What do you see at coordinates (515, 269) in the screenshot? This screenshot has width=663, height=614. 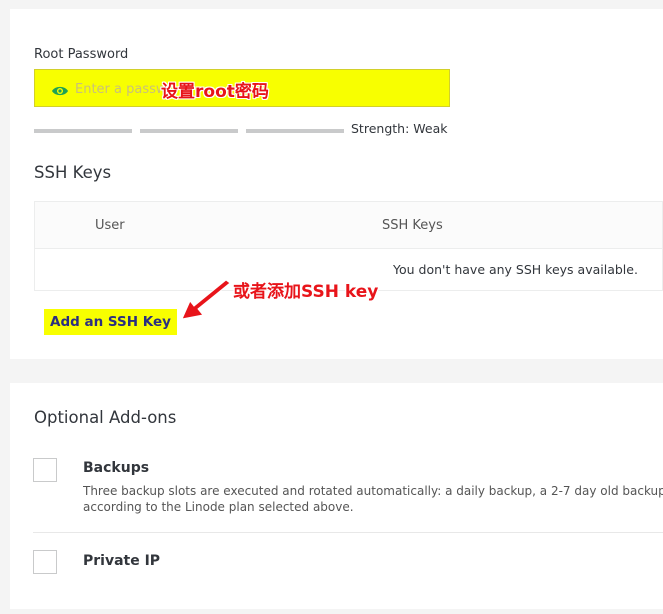 I see `ssh-keys-empty-message: You don't have any SSH keys available.` at bounding box center [515, 269].